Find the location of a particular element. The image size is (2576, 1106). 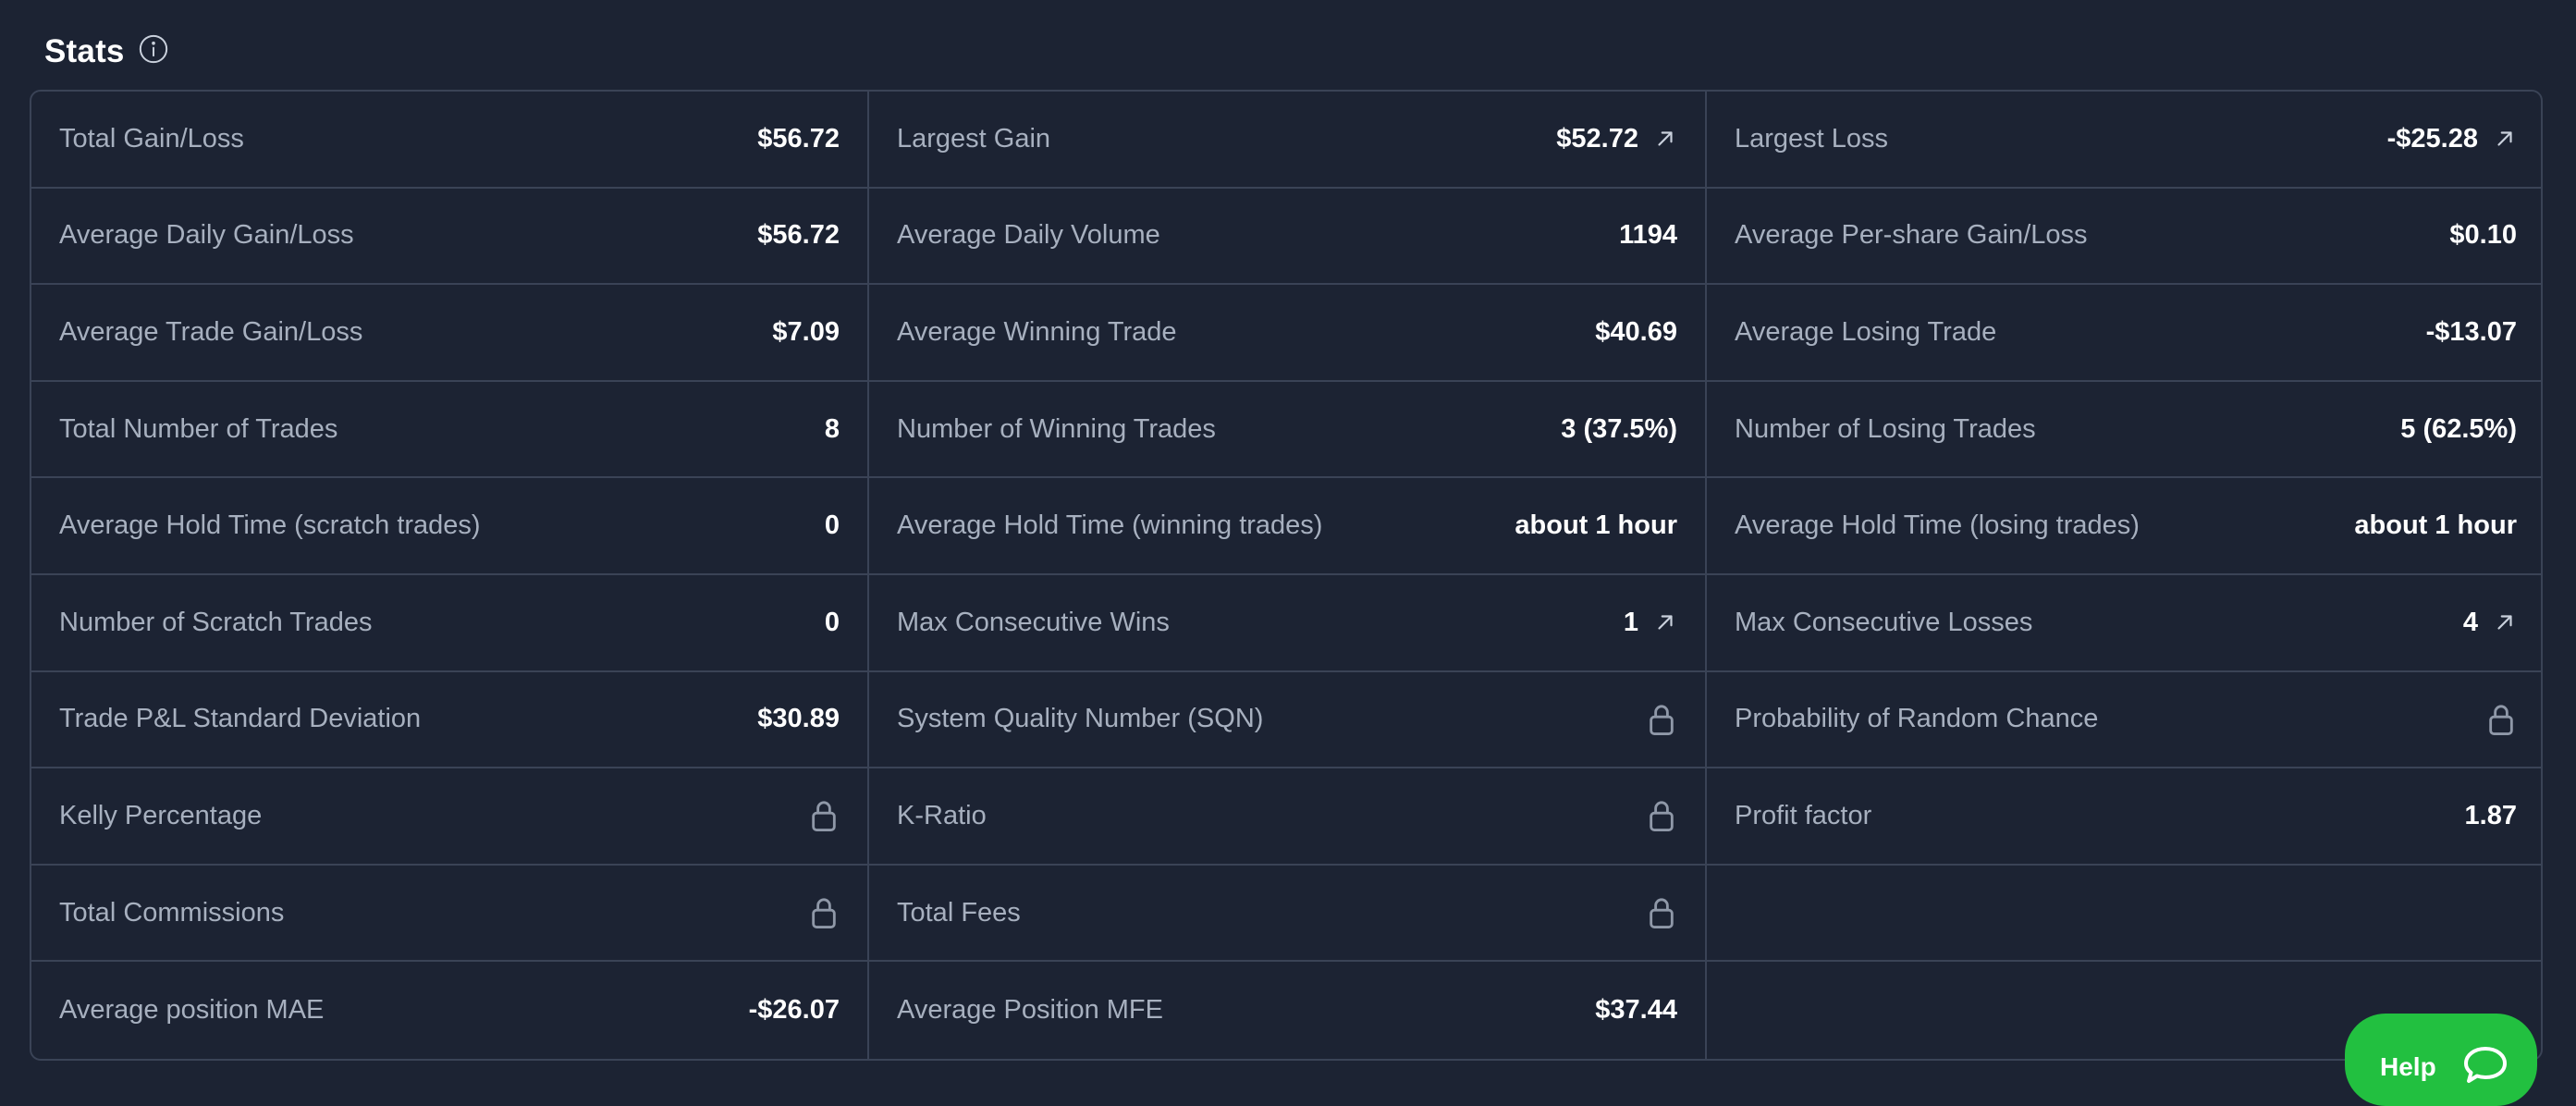

stat-value: 8 is located at coordinates (832, 429).